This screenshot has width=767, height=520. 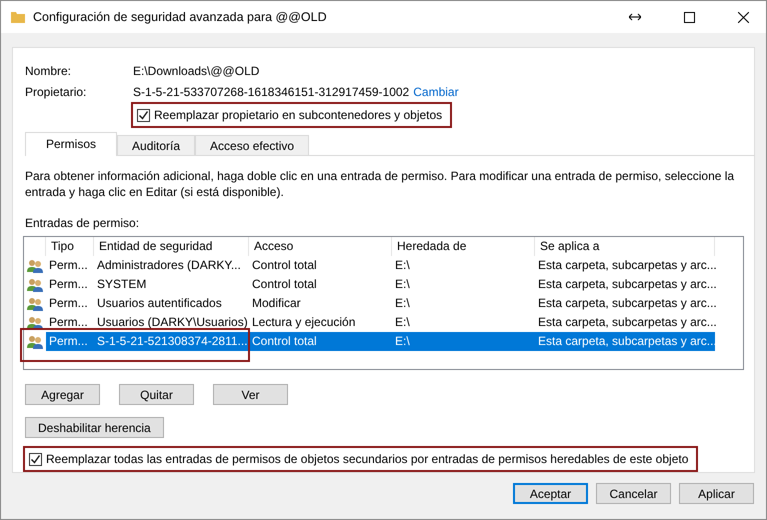 What do you see at coordinates (156, 145) in the screenshot?
I see `tab: Auditoría` at bounding box center [156, 145].